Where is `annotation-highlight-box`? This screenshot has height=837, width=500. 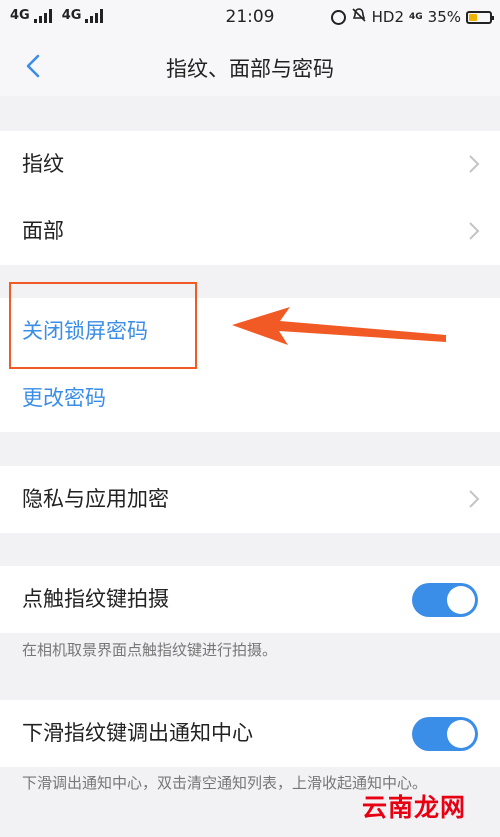 annotation-highlight-box is located at coordinates (103, 325).